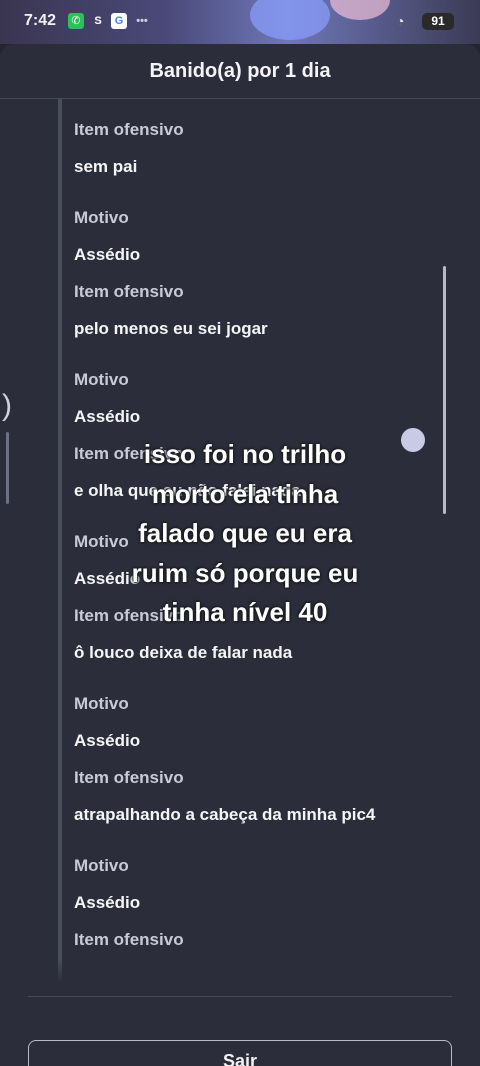 The height and width of the screenshot is (1066, 480). What do you see at coordinates (254, 939) in the screenshot?
I see `report-entry: Item ofensivo` at bounding box center [254, 939].